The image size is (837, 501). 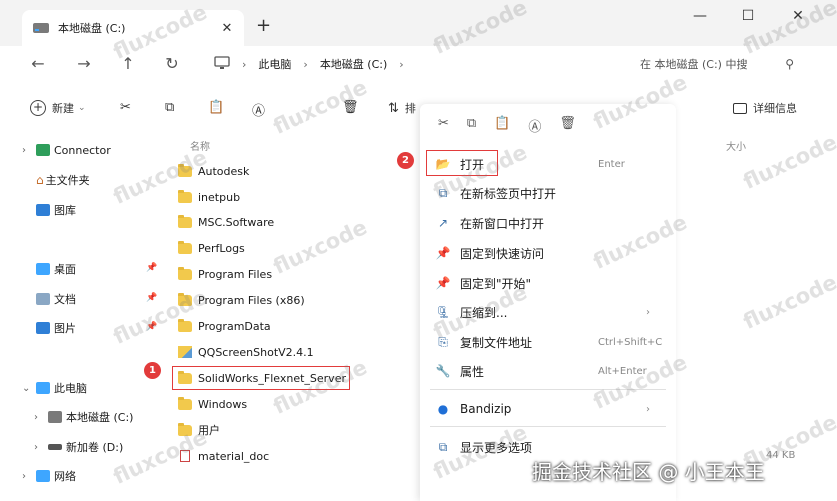 What do you see at coordinates (775, 108) in the screenshot?
I see `details-label: 详细信息` at bounding box center [775, 108].